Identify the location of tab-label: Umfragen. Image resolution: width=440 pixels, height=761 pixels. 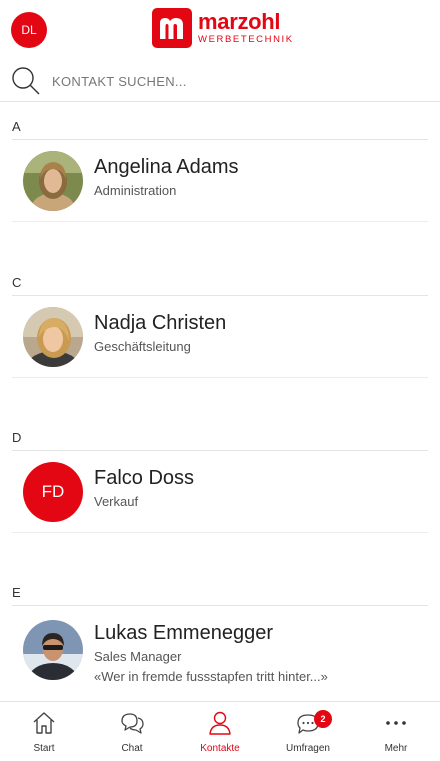
(308, 748).